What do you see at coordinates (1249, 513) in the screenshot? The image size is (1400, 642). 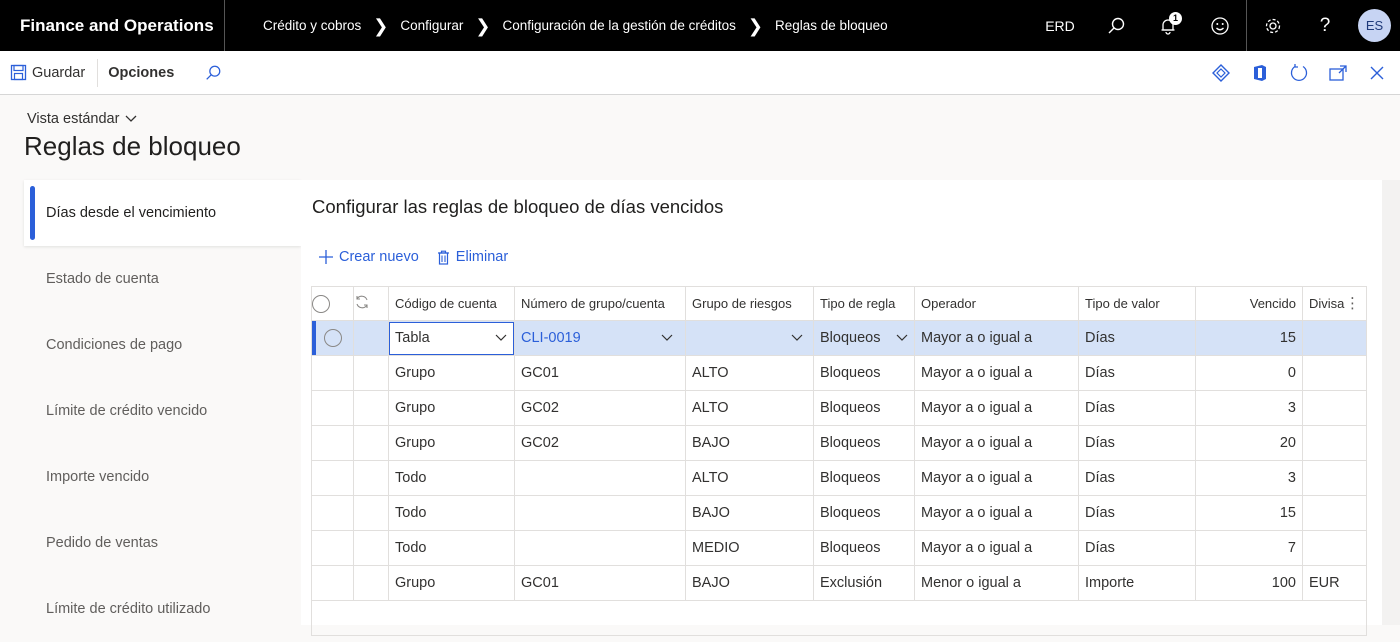 I see `cell-vencido: 15` at bounding box center [1249, 513].